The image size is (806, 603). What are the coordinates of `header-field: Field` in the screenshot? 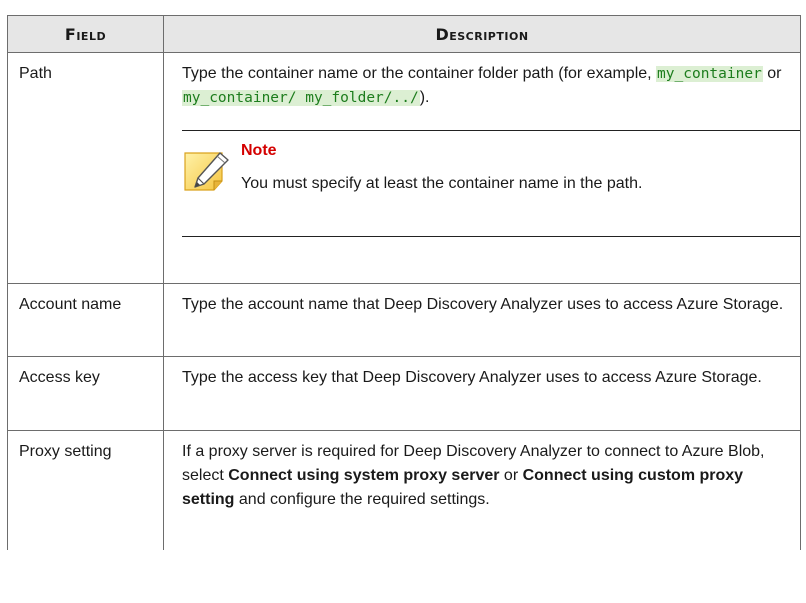 It's located at (85, 34).